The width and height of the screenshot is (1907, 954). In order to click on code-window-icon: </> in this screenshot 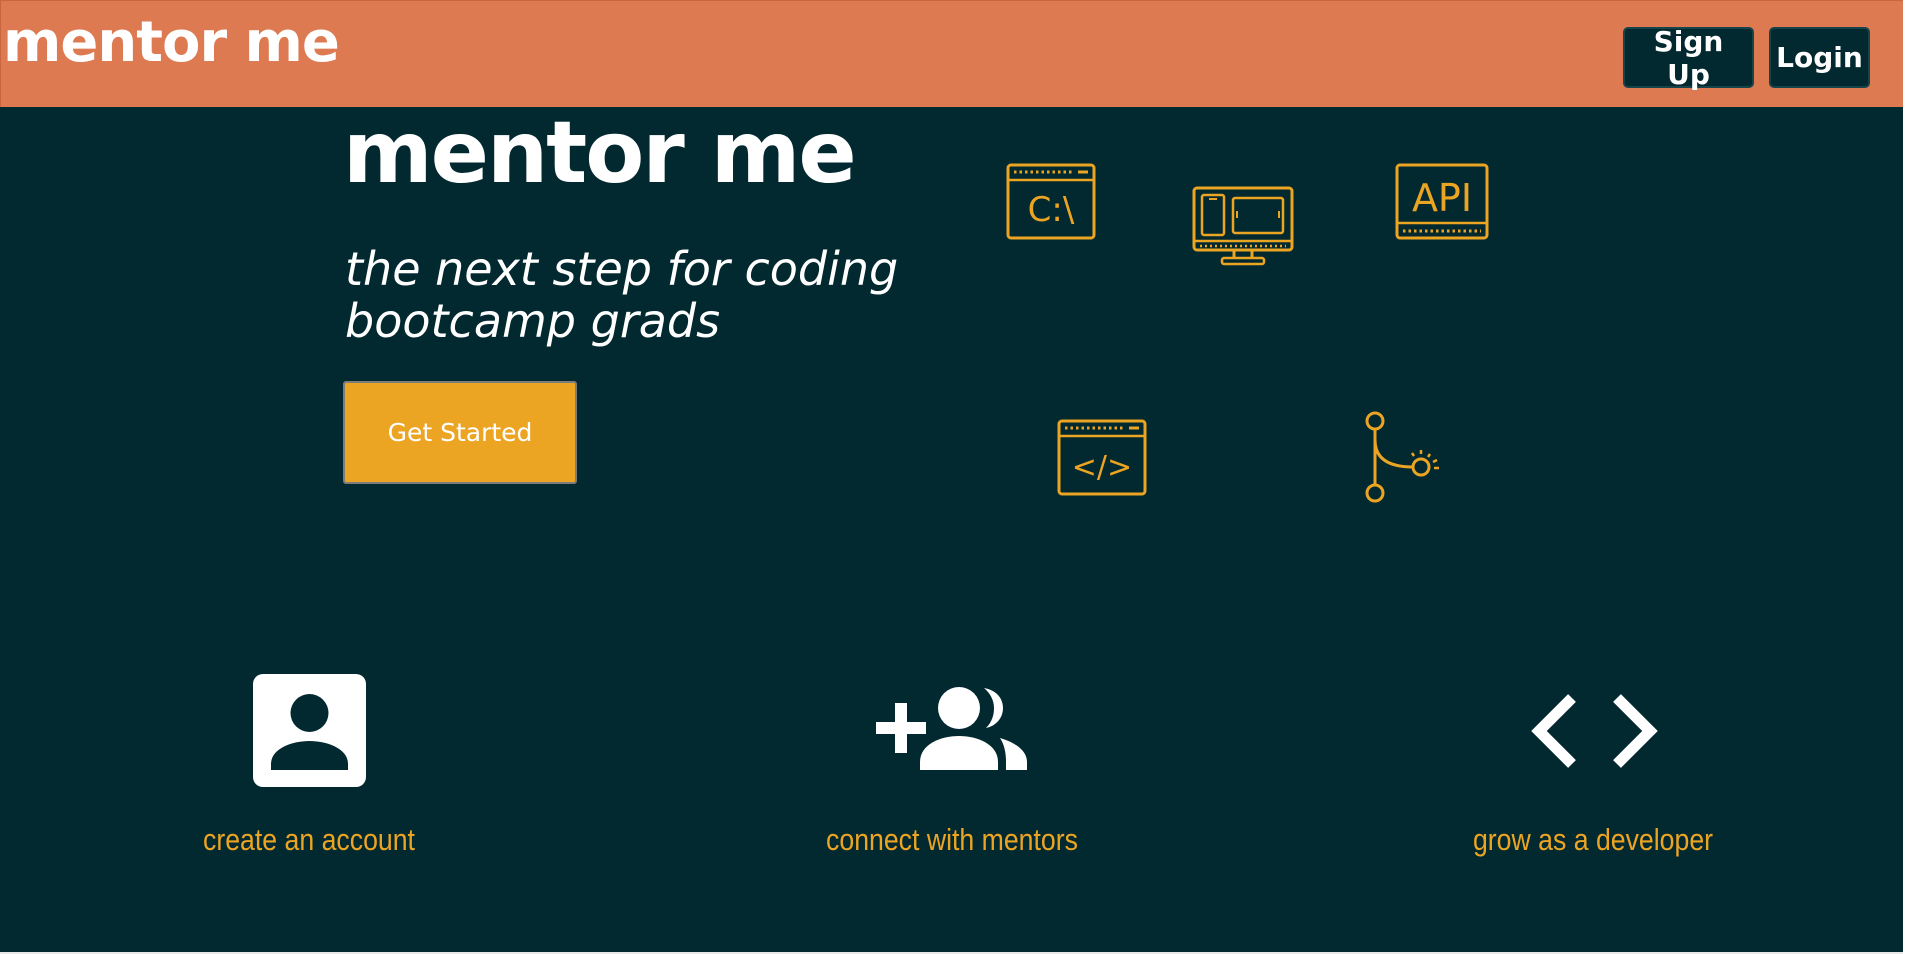, I will do `click(1102, 457)`.